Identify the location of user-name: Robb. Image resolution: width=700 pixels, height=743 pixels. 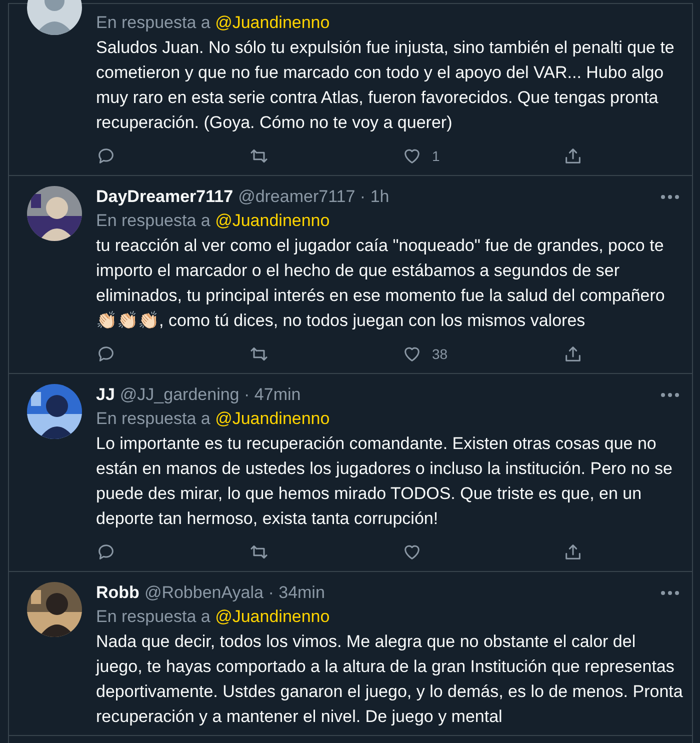
(118, 593).